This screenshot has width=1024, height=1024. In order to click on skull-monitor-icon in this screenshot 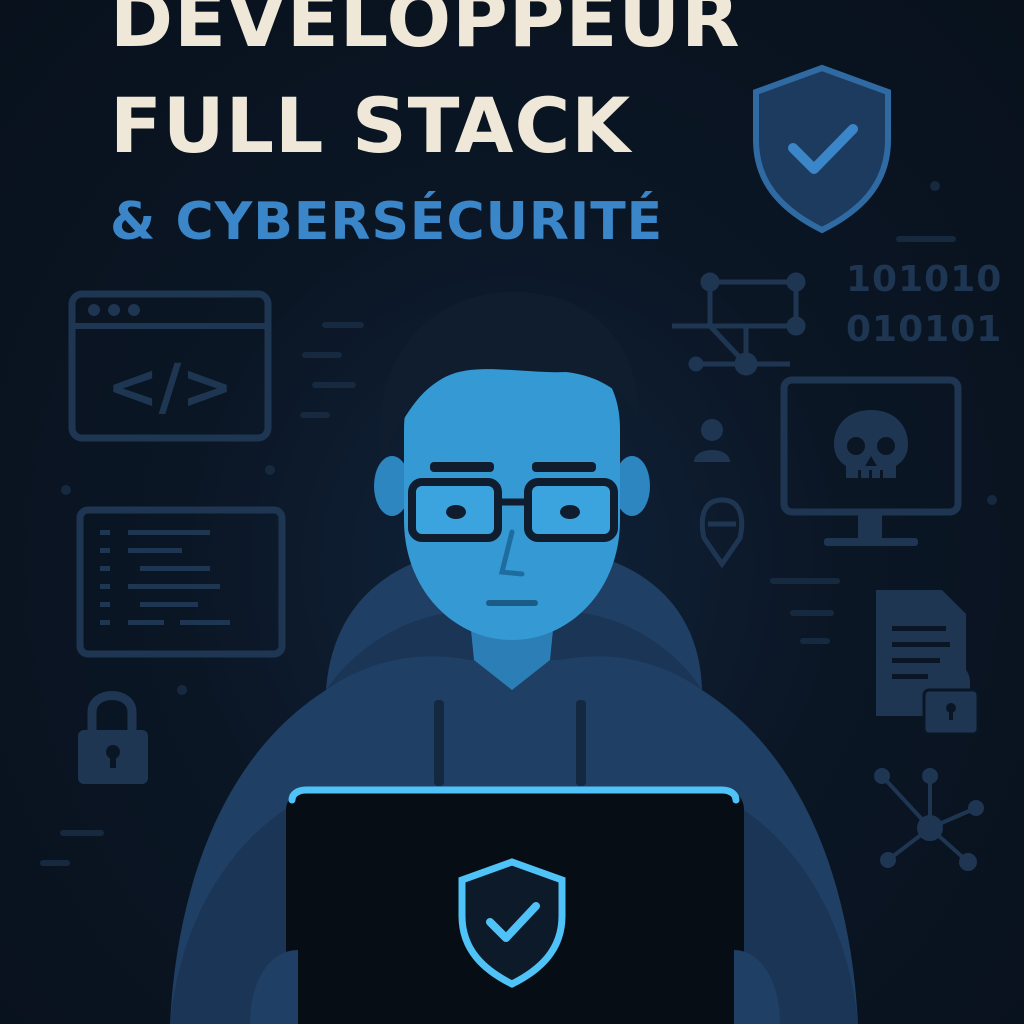, I will do `click(871, 461)`.